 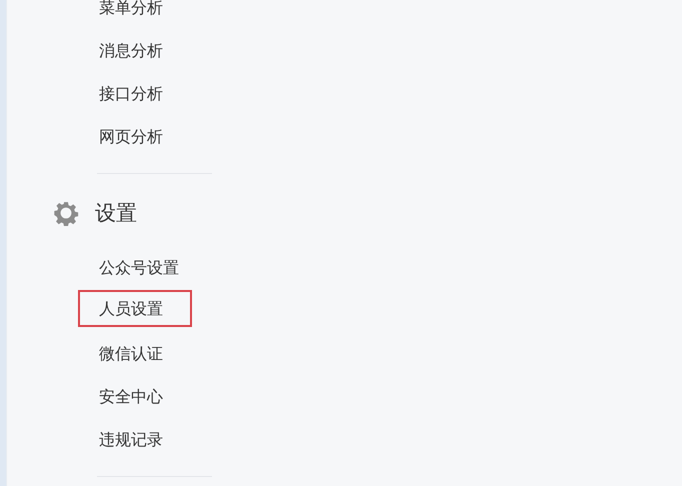 I want to click on menu-item: 菜单分析, so click(x=135, y=13).